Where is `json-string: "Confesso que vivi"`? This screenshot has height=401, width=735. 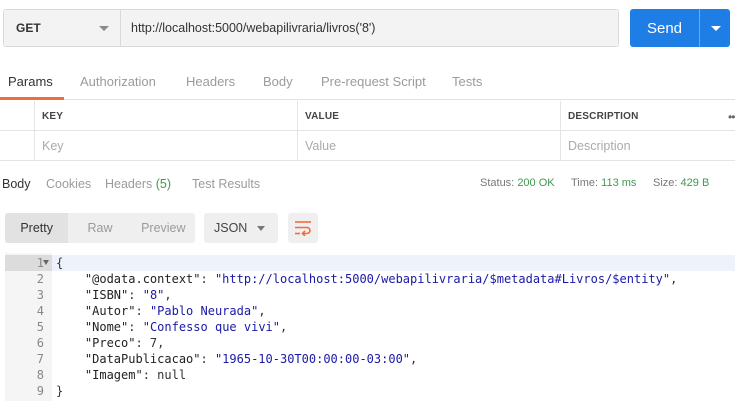
json-string: "Confesso que vivi" is located at coordinates (211, 327).